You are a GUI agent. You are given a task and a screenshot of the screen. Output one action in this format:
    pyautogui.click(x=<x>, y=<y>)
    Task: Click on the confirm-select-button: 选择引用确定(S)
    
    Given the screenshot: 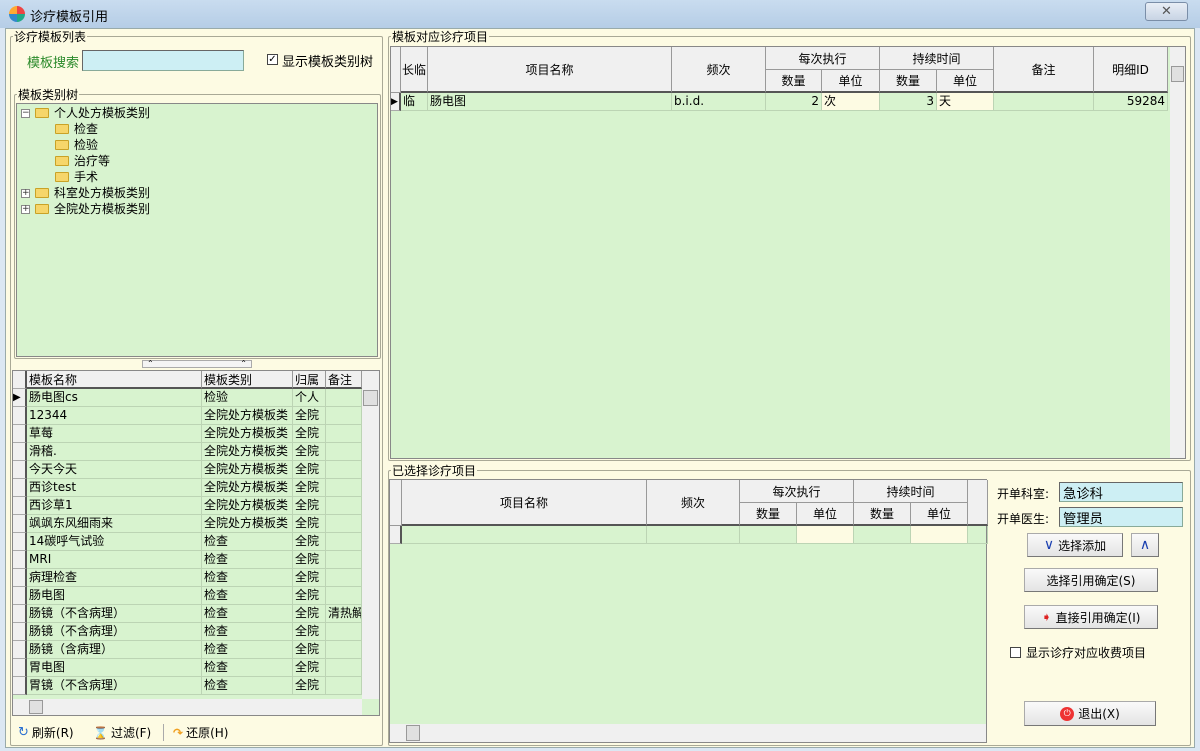 What is the action you would take?
    pyautogui.click(x=1091, y=580)
    